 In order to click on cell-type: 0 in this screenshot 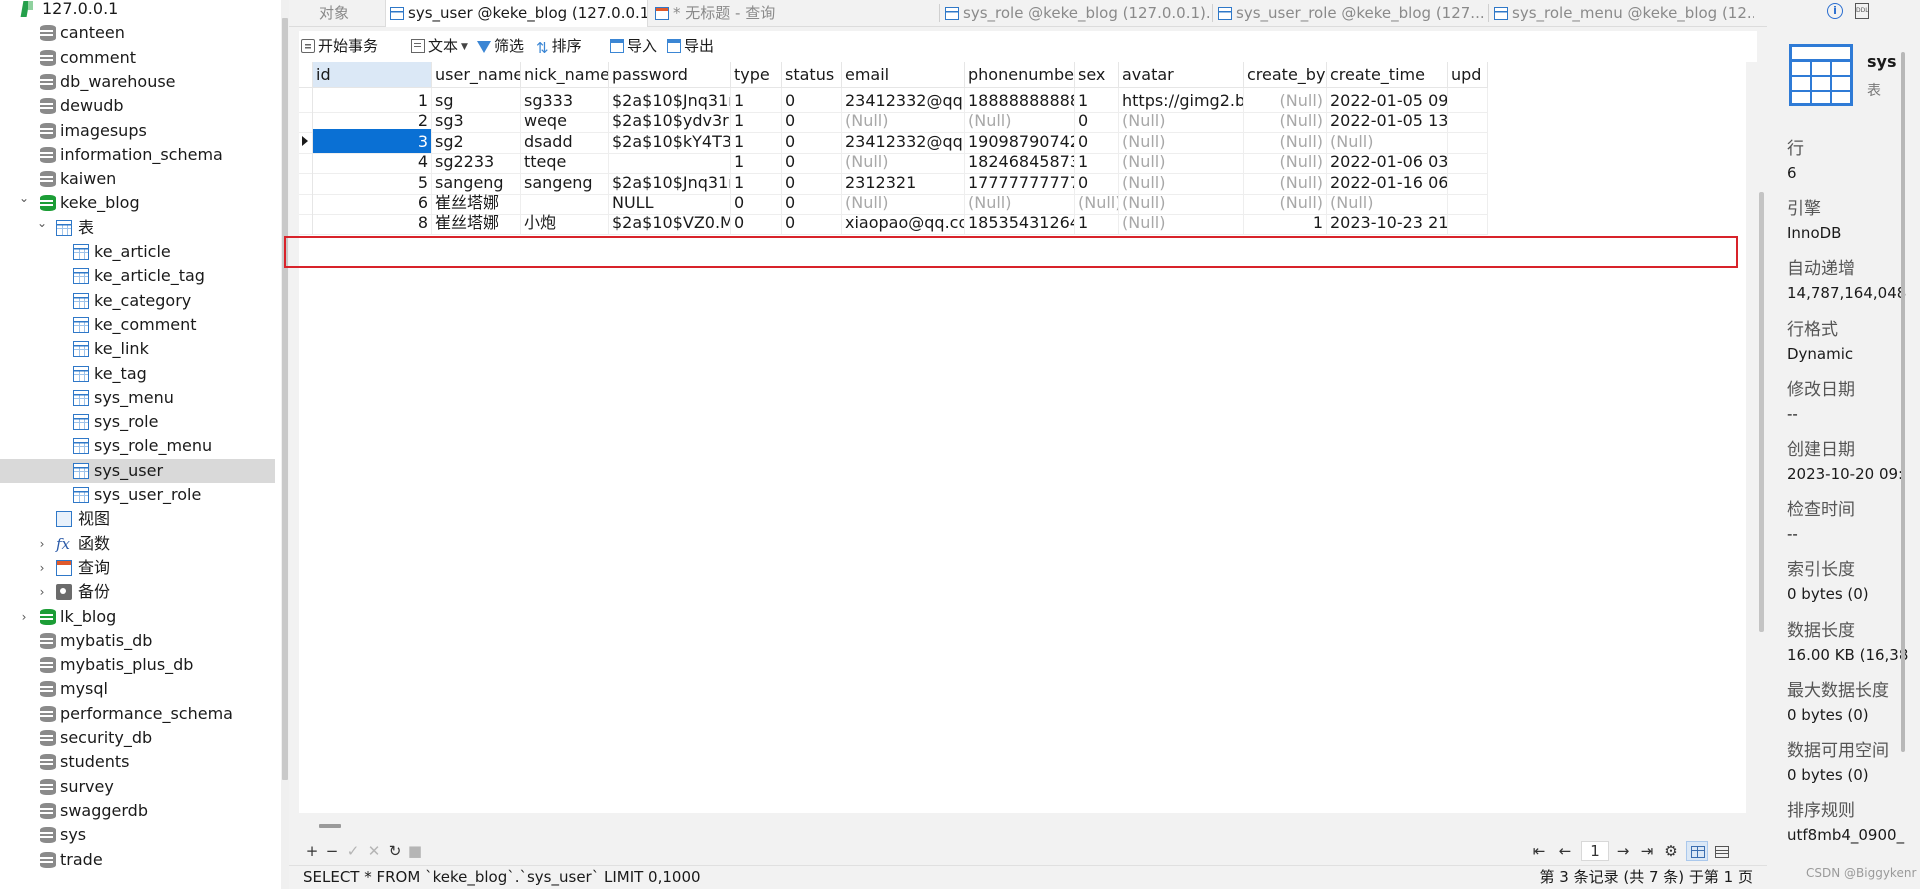, I will do `click(756, 223)`.